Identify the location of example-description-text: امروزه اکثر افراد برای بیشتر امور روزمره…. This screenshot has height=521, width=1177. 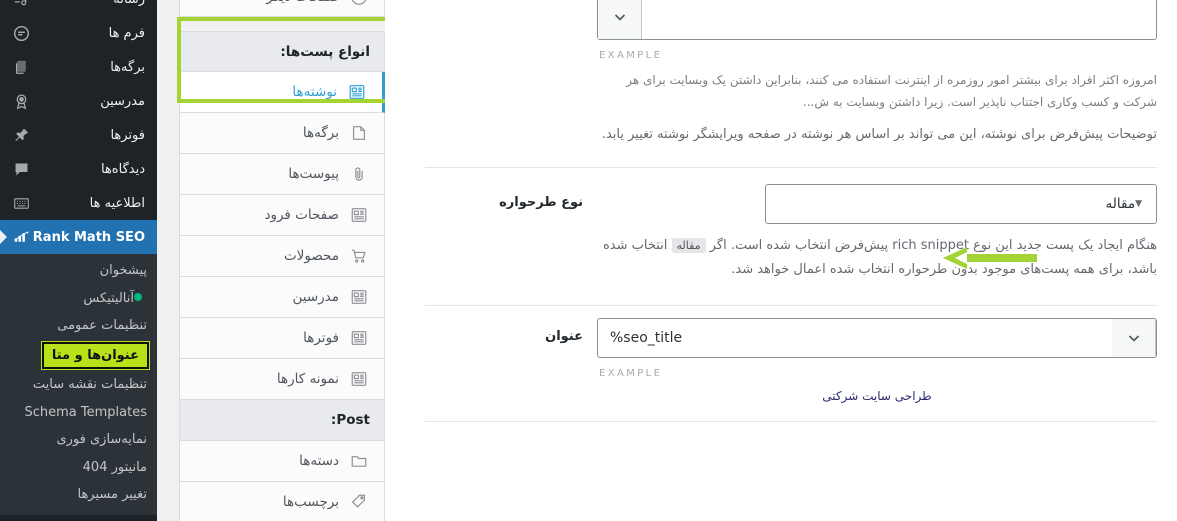
(891, 91).